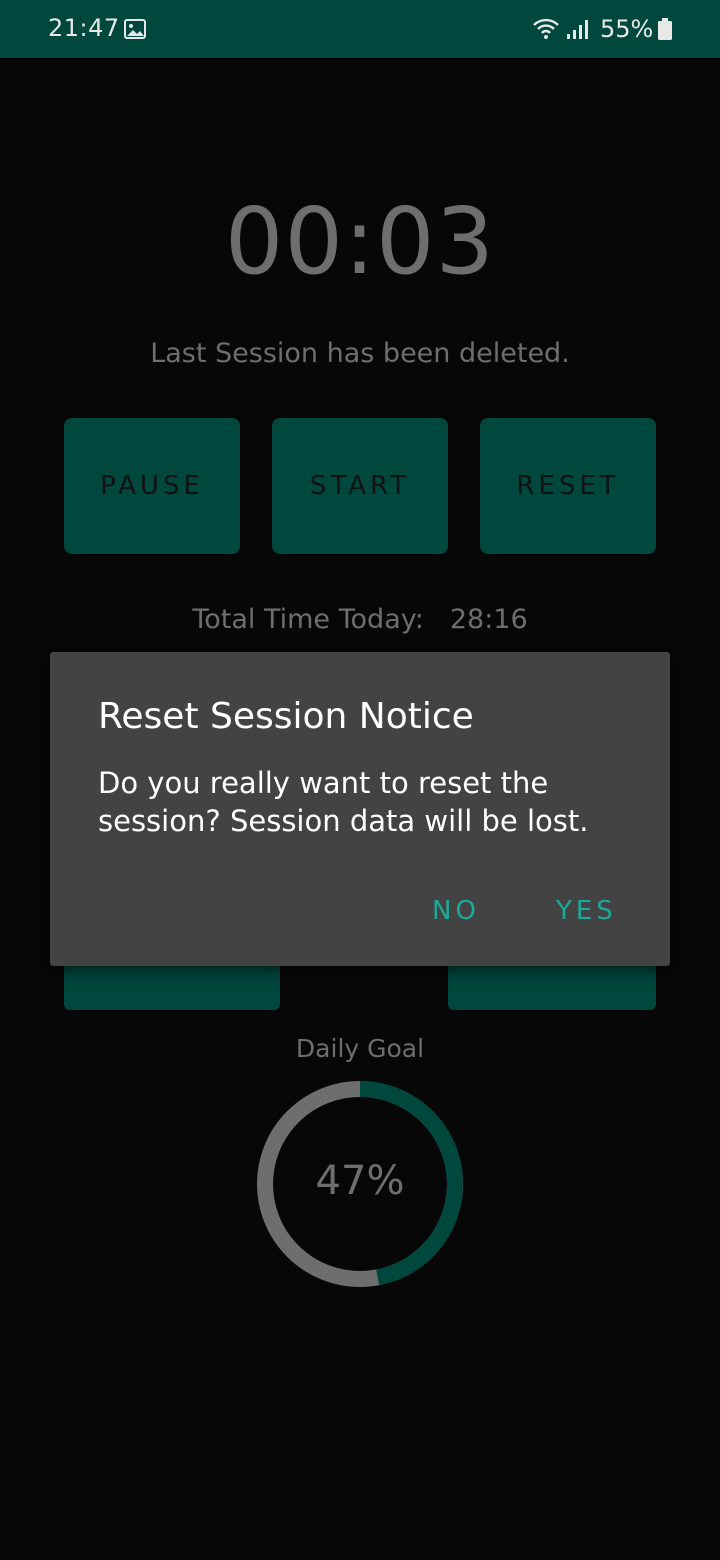 The image size is (720, 1560). What do you see at coordinates (135, 29) in the screenshot?
I see `gallery-icon` at bounding box center [135, 29].